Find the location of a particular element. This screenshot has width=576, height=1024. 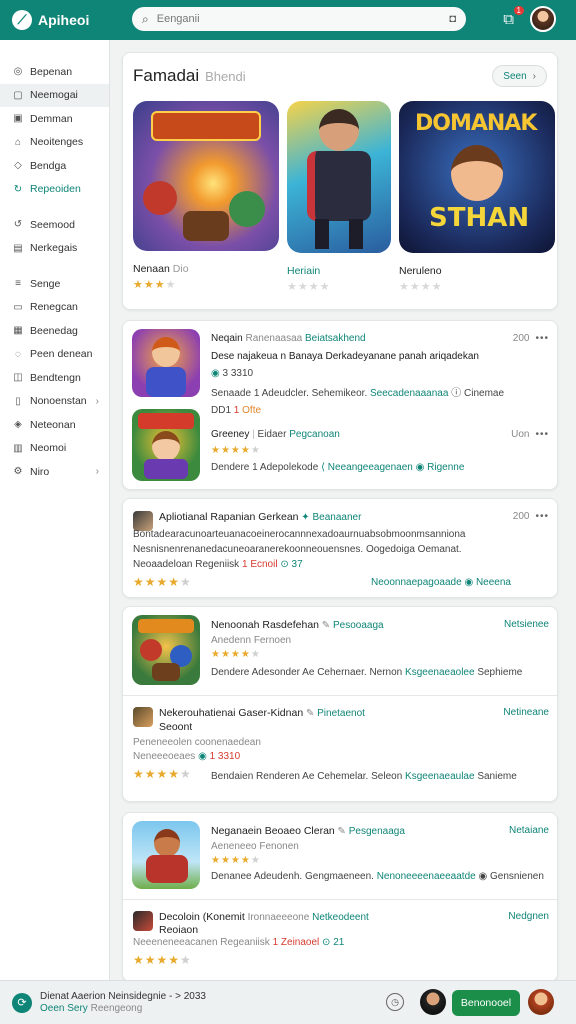

app-right-label: Netineane is located at coordinates (526, 712).